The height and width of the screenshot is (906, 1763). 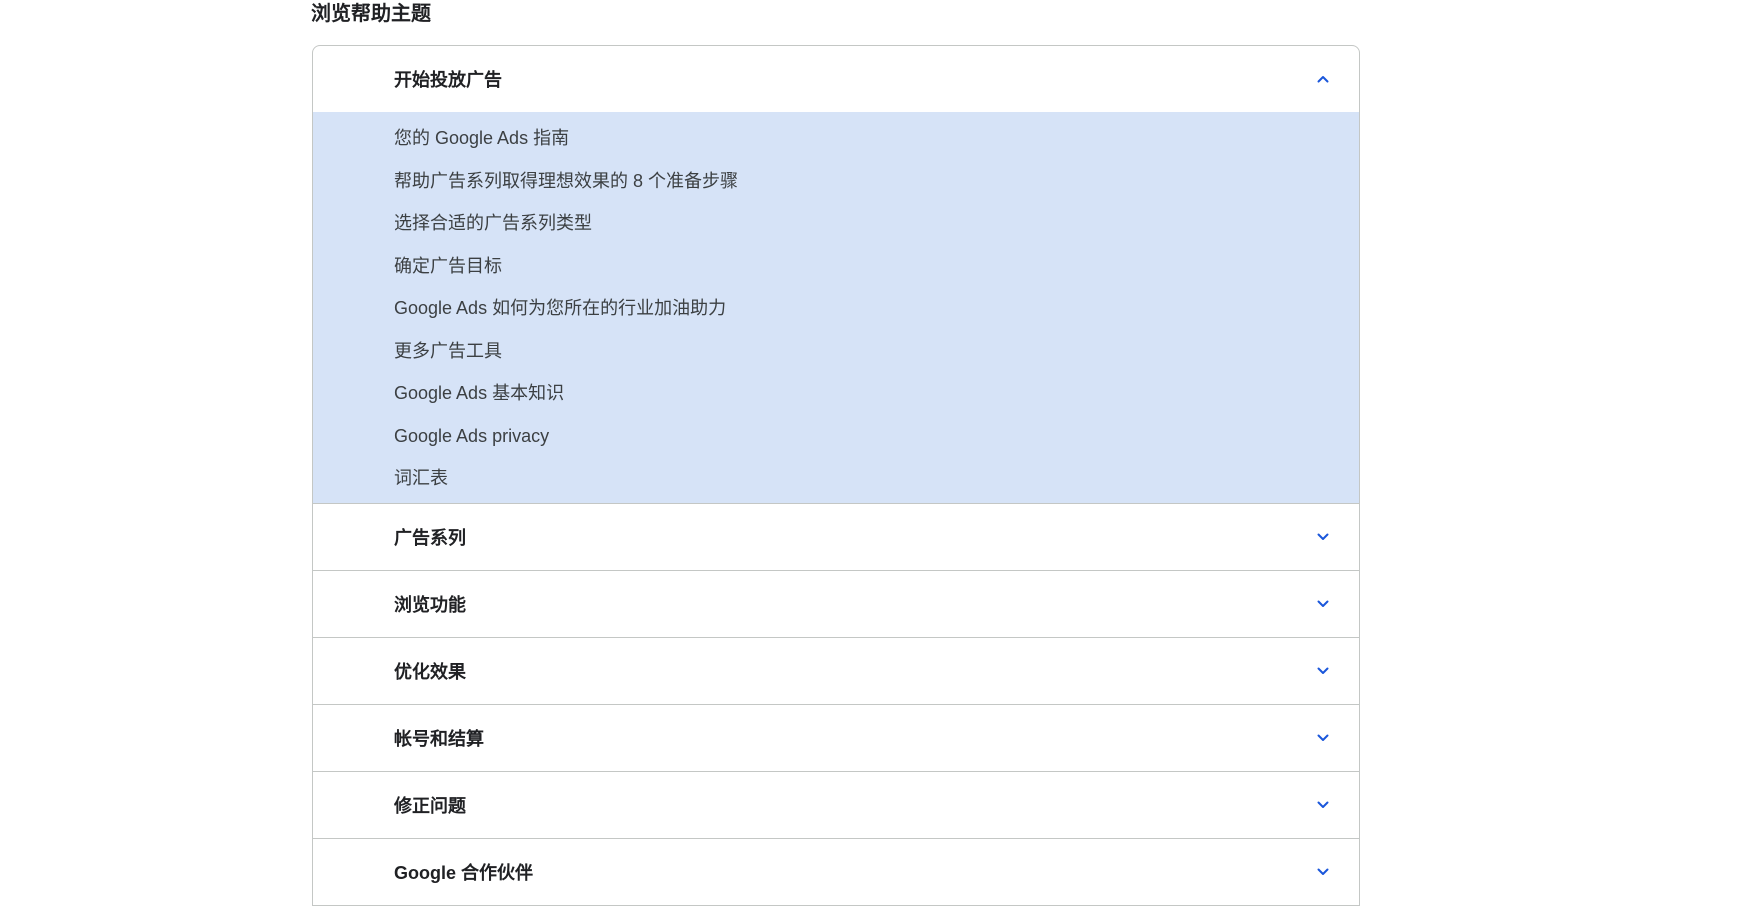 What do you see at coordinates (876, 436) in the screenshot?
I see `topic-link-privacy: Google Ads privacy` at bounding box center [876, 436].